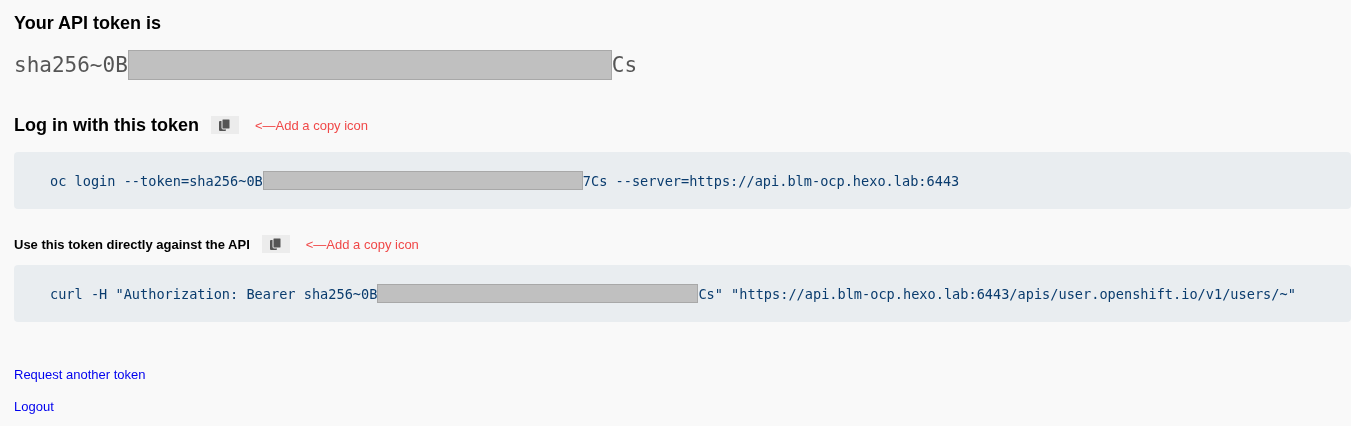  I want to click on section-heading: Log in with this token, so click(106, 125).